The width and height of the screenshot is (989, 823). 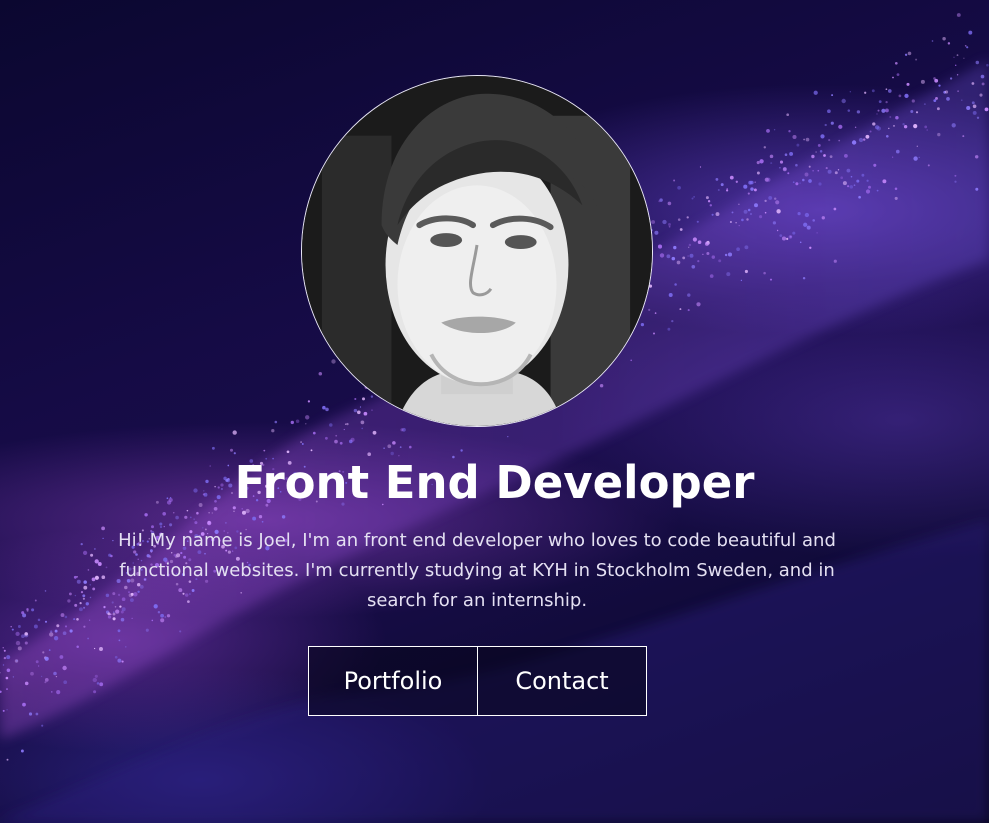 I want to click on hero-actions: Portfolio Contact, so click(x=477, y=681).